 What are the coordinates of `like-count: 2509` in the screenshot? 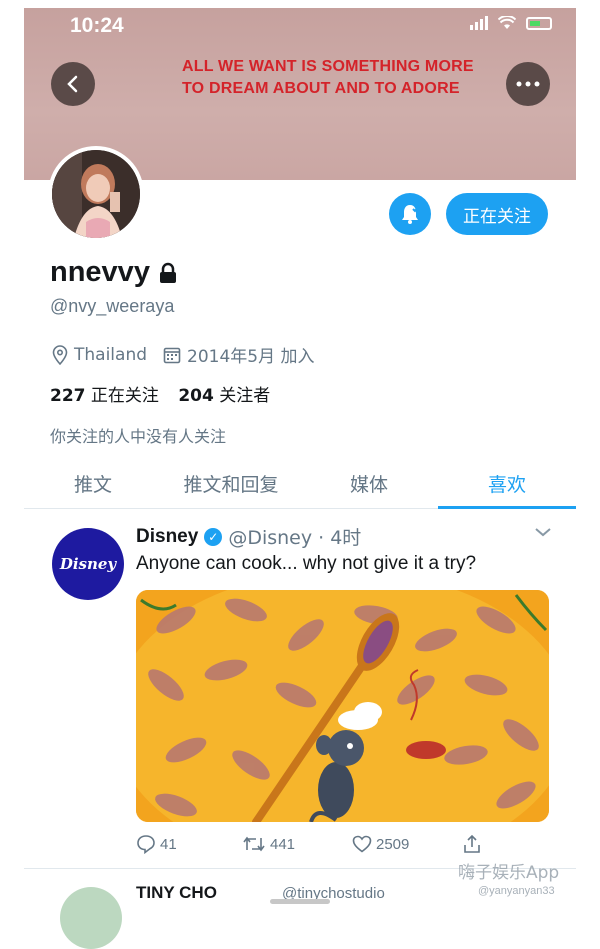 It's located at (393, 844).